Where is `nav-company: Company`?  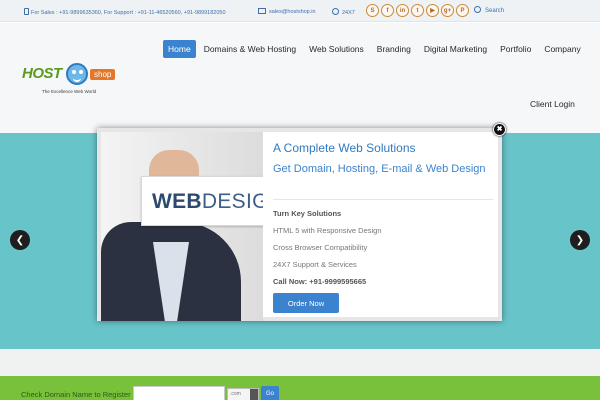 nav-company: Company is located at coordinates (562, 49).